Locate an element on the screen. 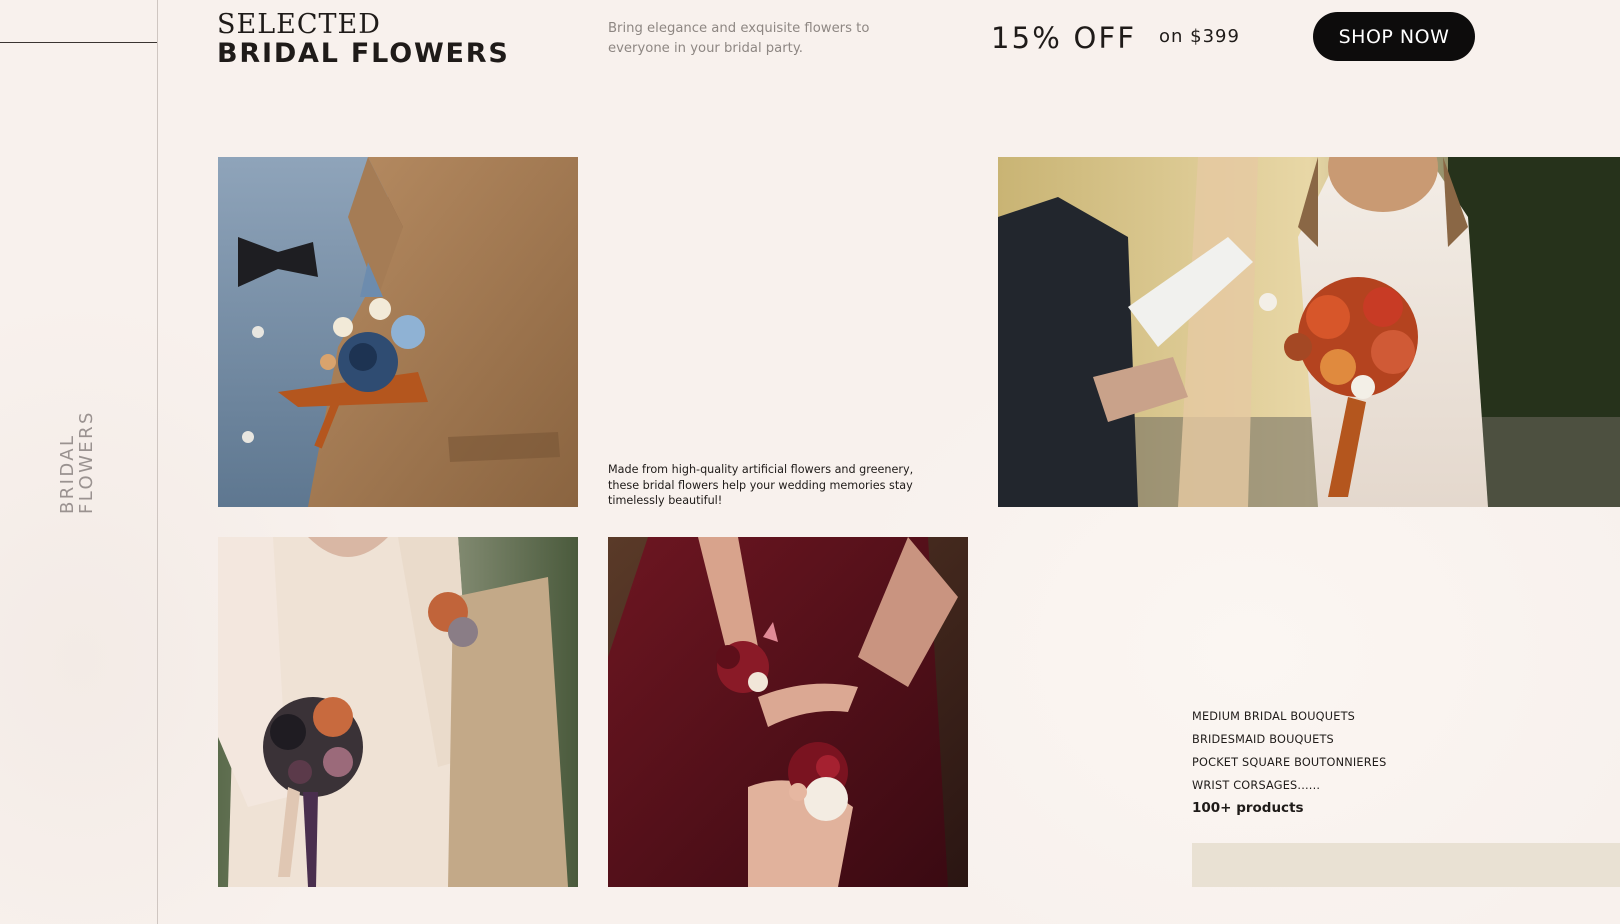 Image resolution: width=1620 pixels, height=924 pixels. bride-illustration is located at coordinates (1309, 332).